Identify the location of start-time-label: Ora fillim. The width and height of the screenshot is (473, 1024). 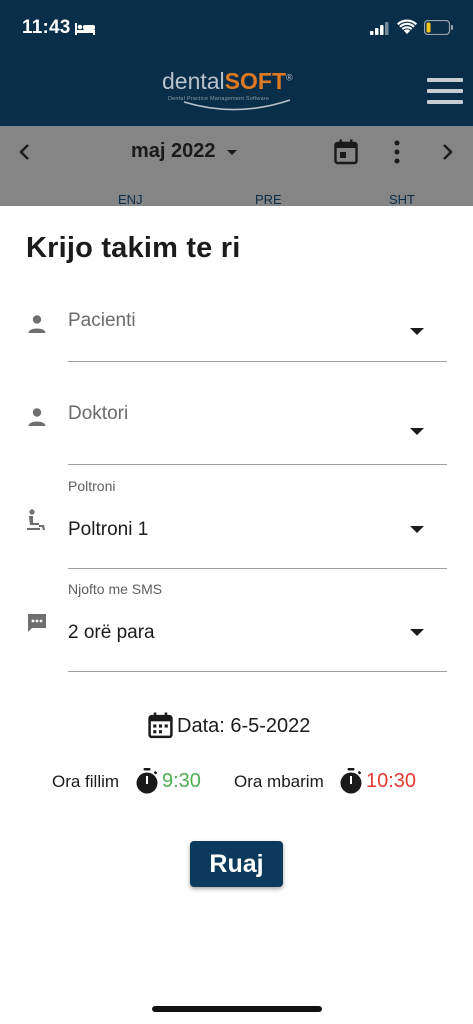
(86, 781).